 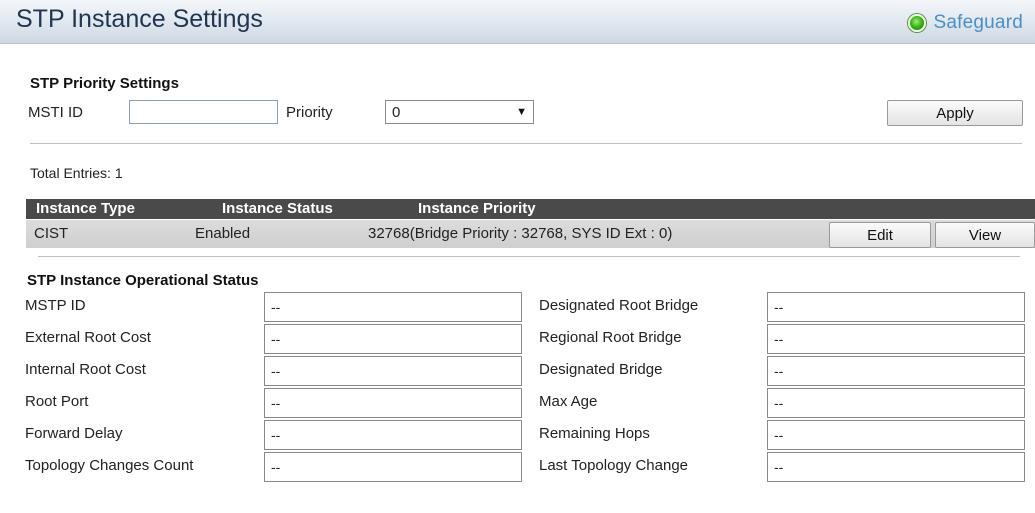 What do you see at coordinates (88, 337) in the screenshot?
I see `external-root-cost-label: External Root Cost` at bounding box center [88, 337].